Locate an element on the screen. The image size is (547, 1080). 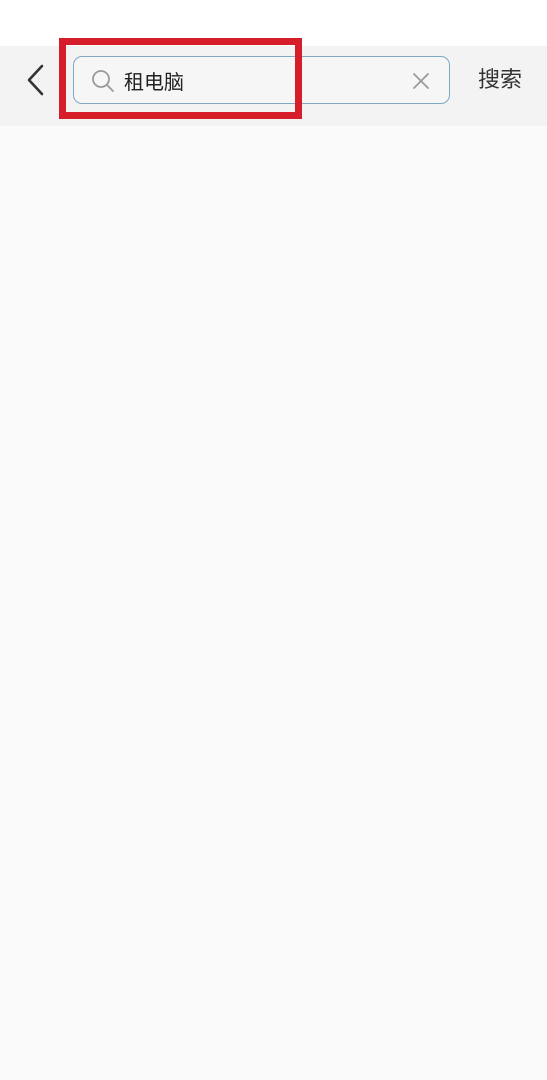
search-icon is located at coordinates (103, 81).